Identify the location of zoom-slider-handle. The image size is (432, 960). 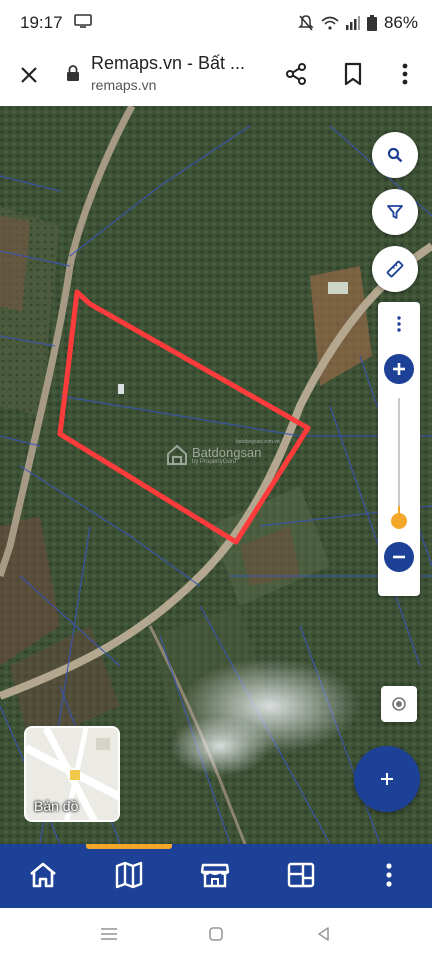
(399, 521).